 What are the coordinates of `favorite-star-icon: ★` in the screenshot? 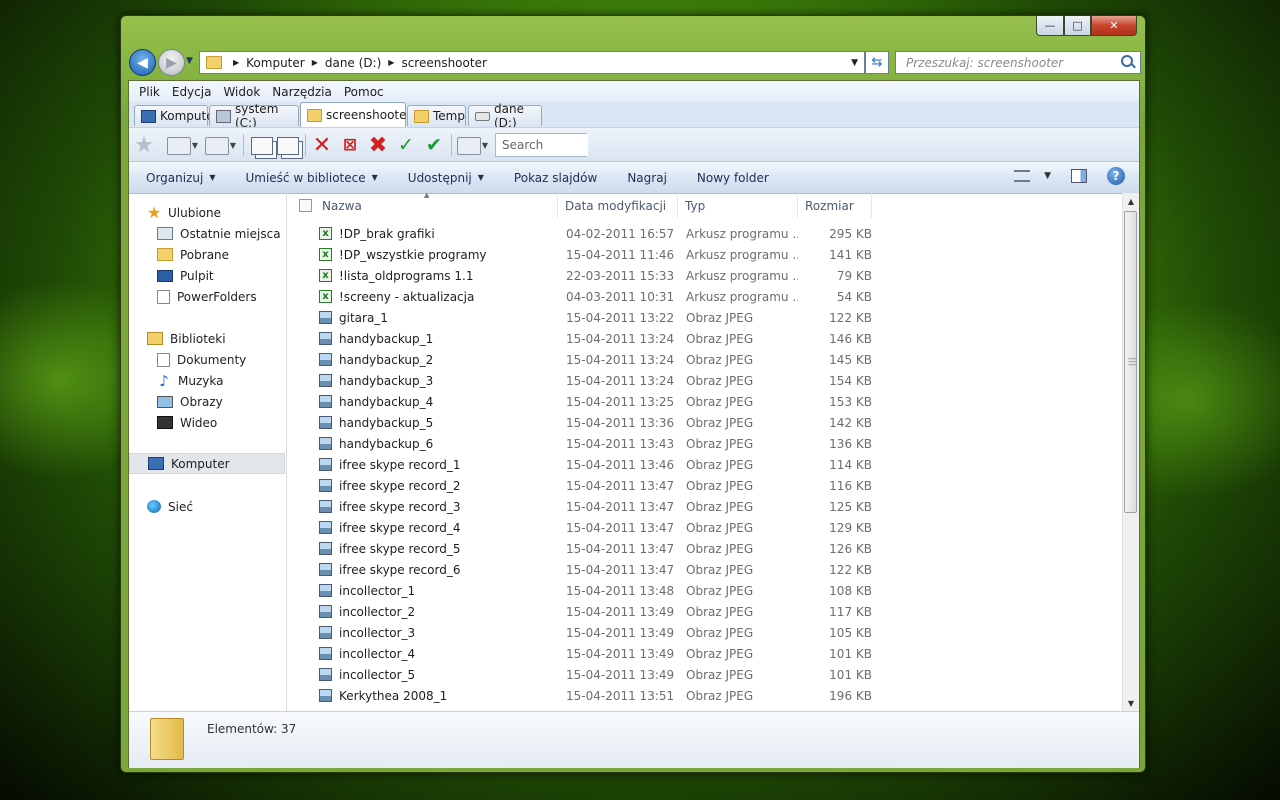 It's located at (144, 145).